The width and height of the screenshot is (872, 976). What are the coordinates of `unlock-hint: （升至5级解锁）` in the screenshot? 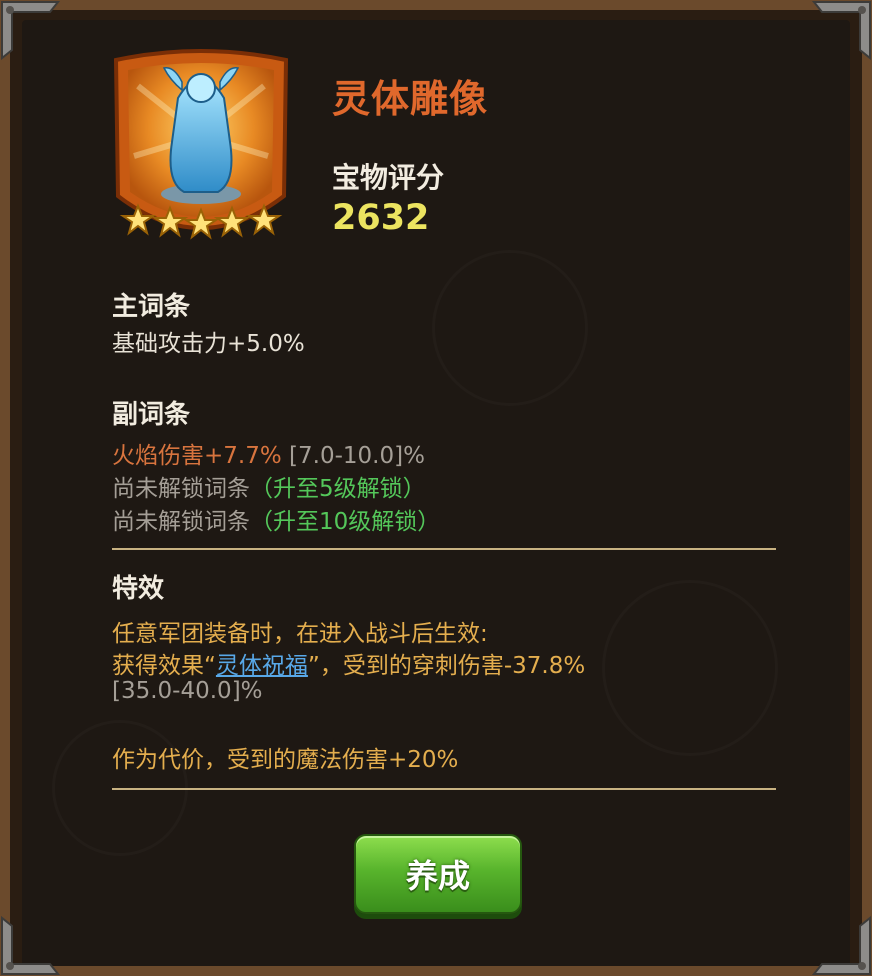 It's located at (338, 489).